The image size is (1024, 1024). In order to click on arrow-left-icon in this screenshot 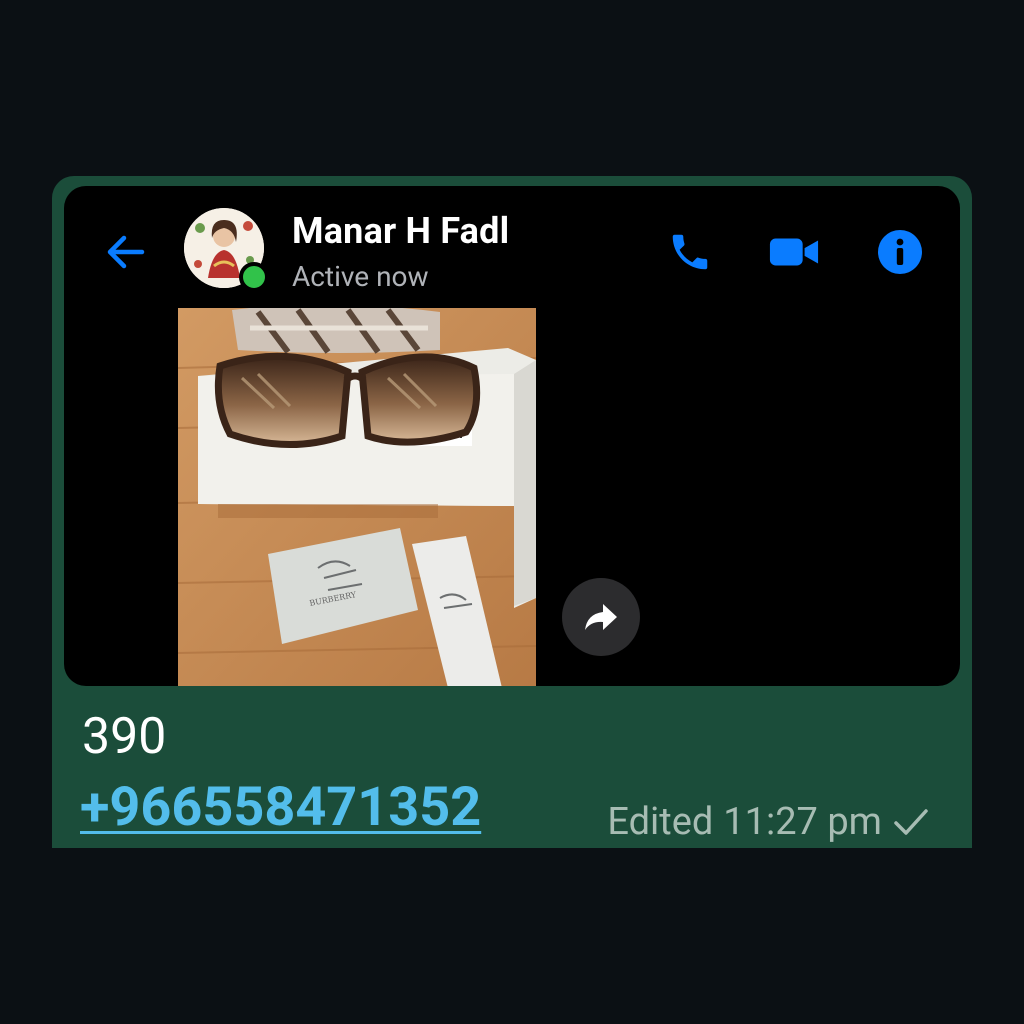, I will do `click(126, 252)`.